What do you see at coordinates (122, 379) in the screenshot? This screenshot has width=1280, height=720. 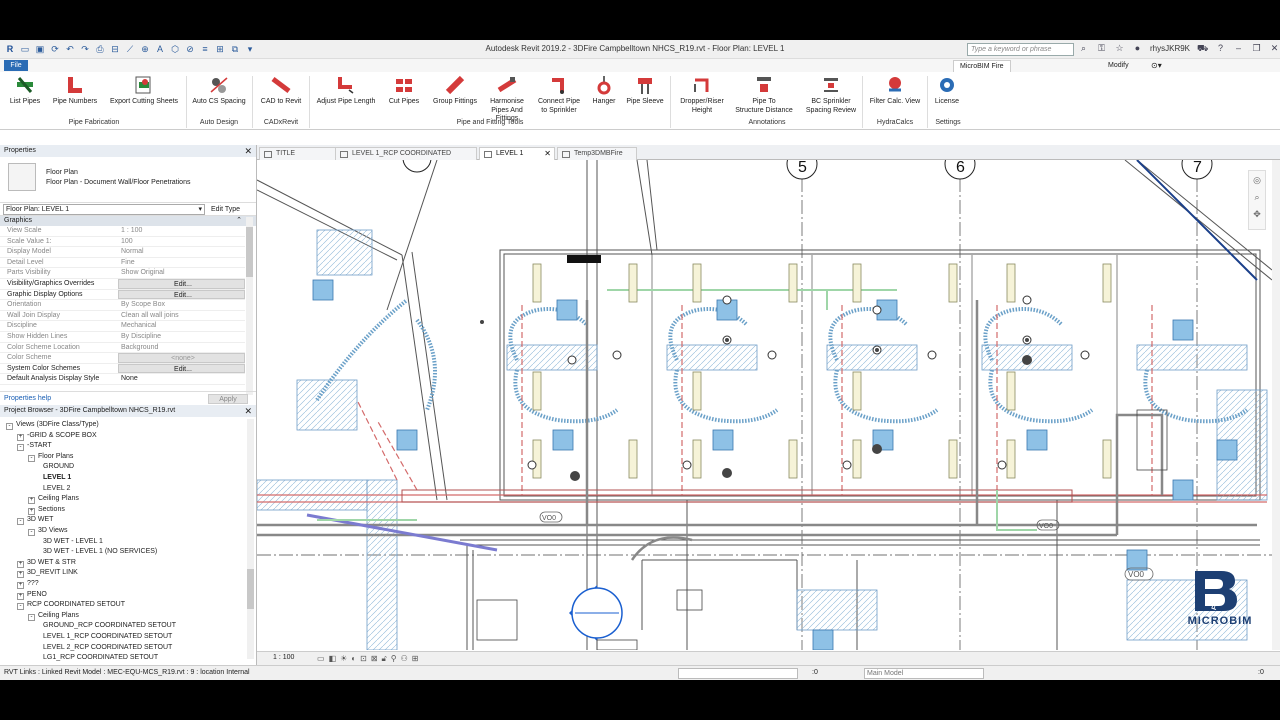 I see `property-row: Default Analysis Display Style None` at bounding box center [122, 379].